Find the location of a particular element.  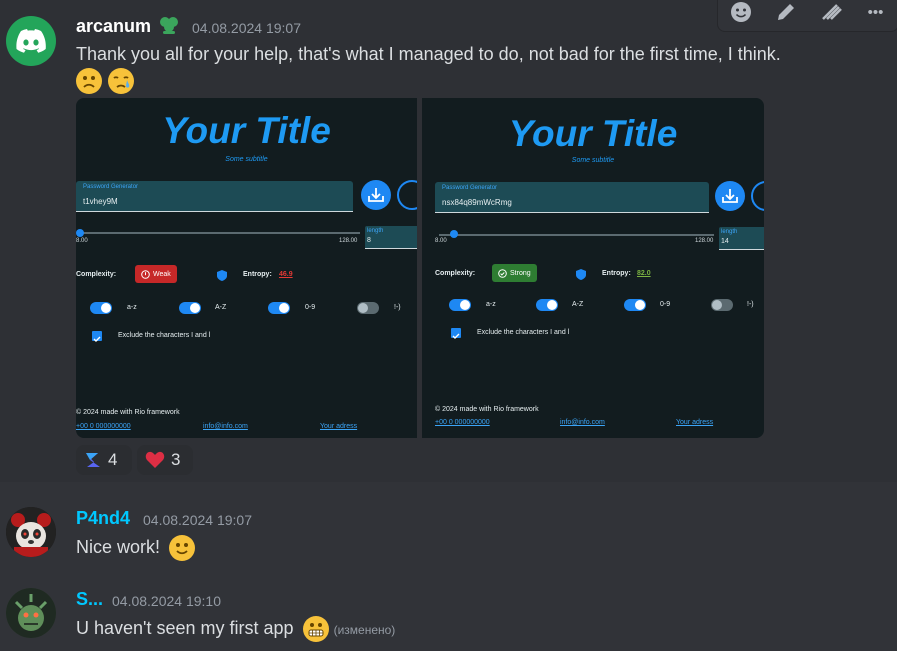

edit-icon is located at coordinates (786, 13).